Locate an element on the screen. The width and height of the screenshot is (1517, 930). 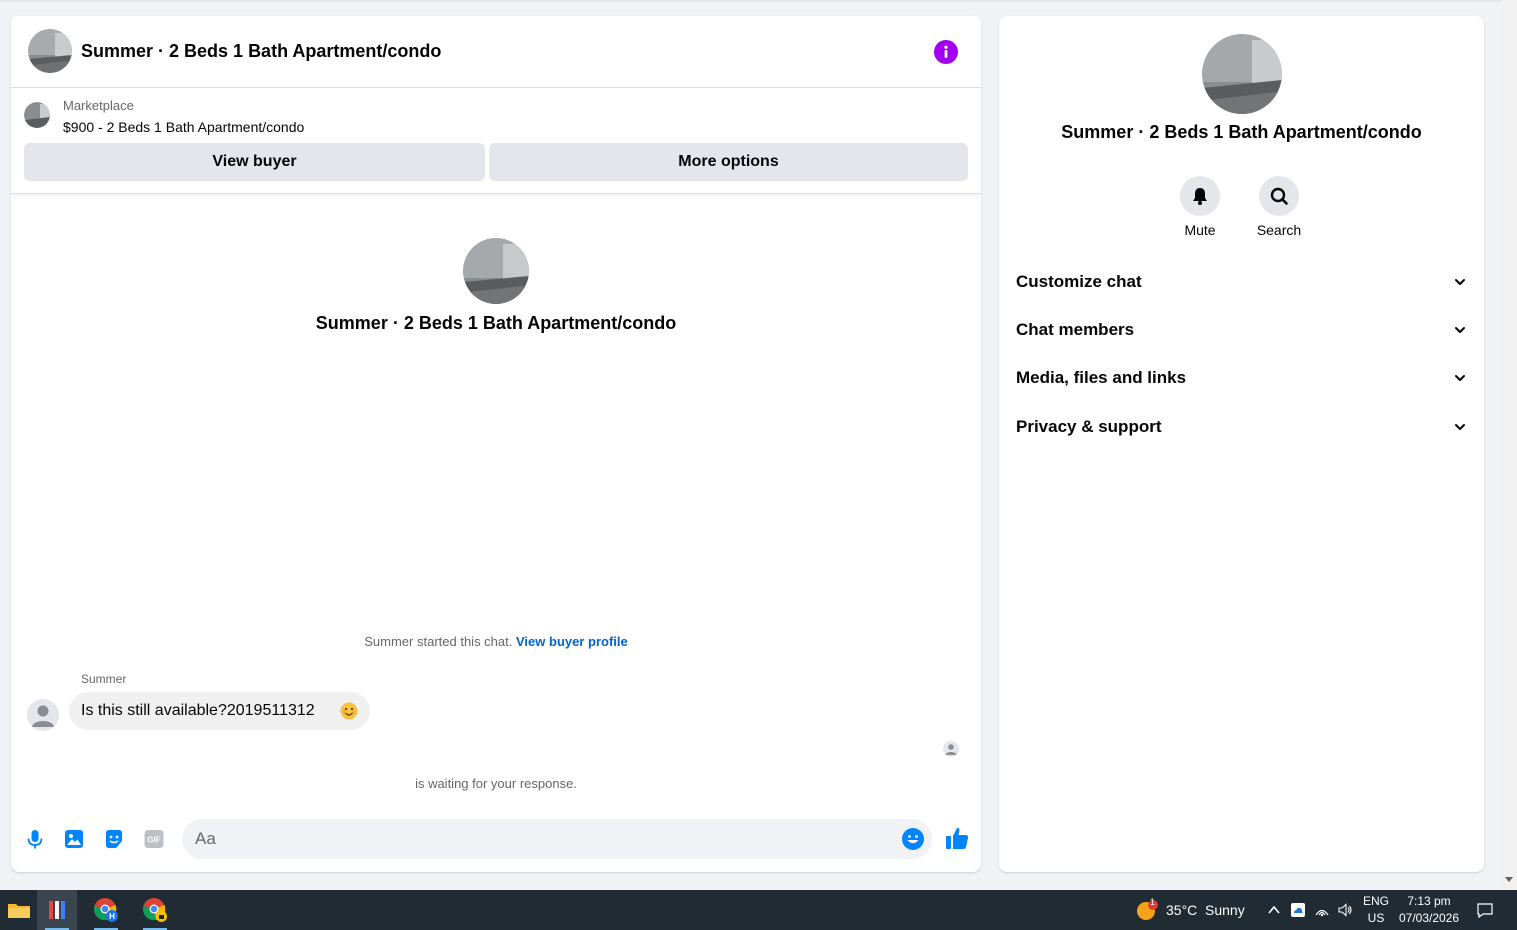
weather-badge: 1 is located at coordinates (1153, 902).